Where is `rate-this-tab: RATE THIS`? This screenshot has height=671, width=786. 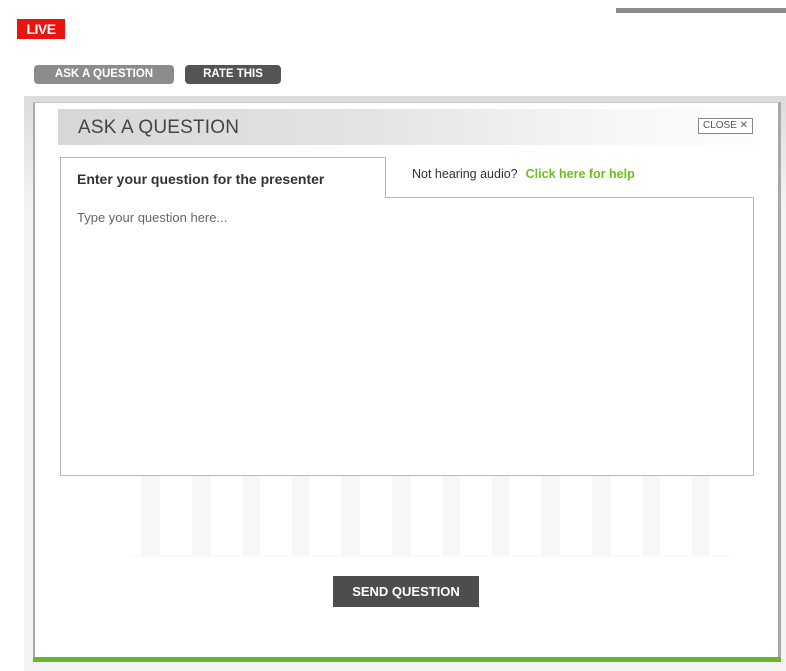
rate-this-tab: RATE THIS is located at coordinates (233, 74).